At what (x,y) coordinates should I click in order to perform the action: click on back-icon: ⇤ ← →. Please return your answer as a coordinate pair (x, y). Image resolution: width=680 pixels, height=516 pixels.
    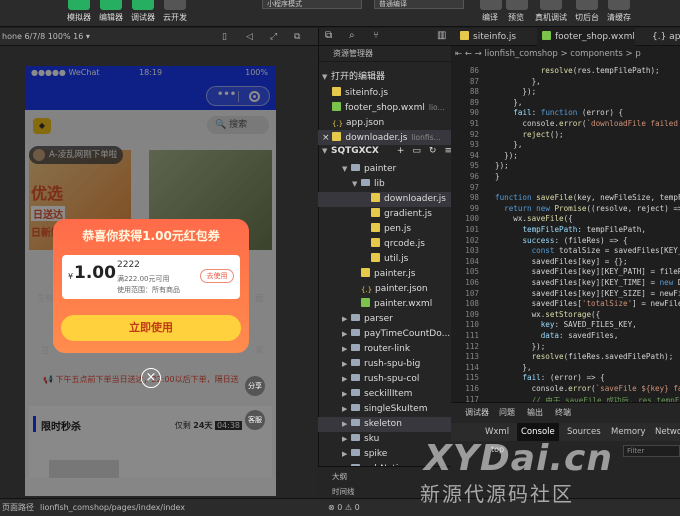
    Looking at the image, I should click on (469, 54).